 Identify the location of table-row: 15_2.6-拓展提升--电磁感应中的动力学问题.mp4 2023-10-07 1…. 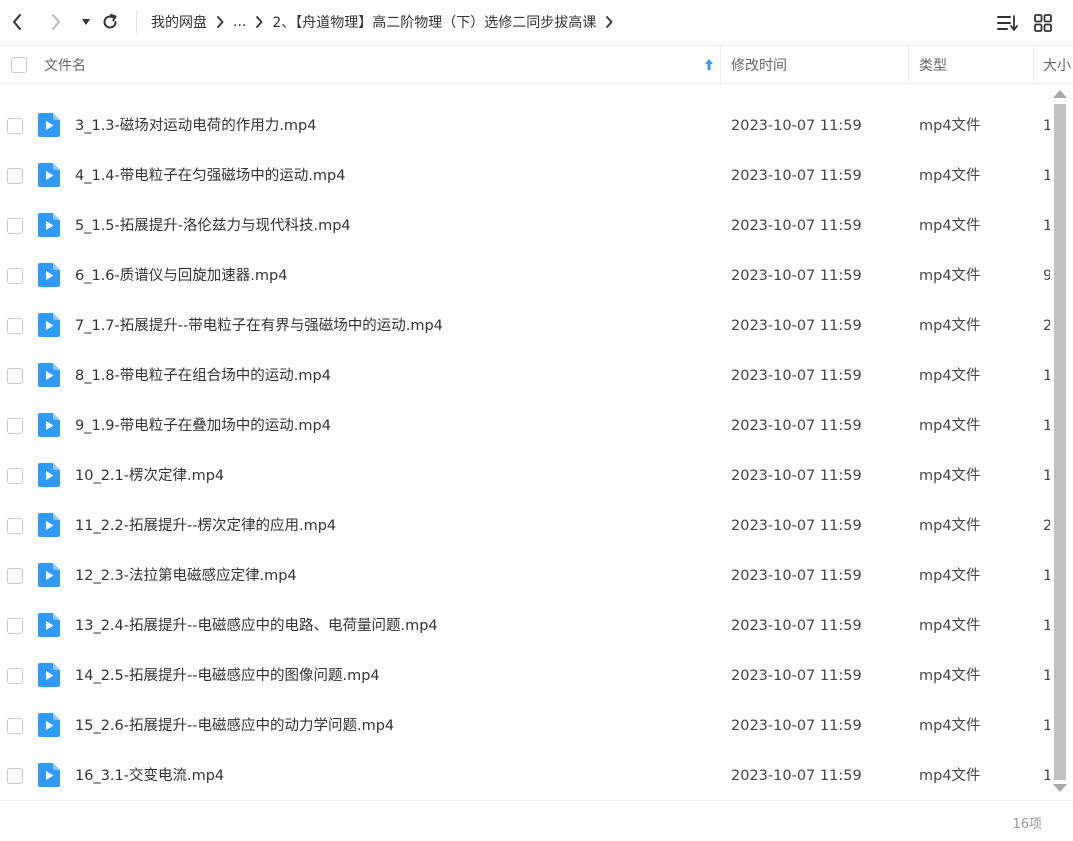
(525, 726).